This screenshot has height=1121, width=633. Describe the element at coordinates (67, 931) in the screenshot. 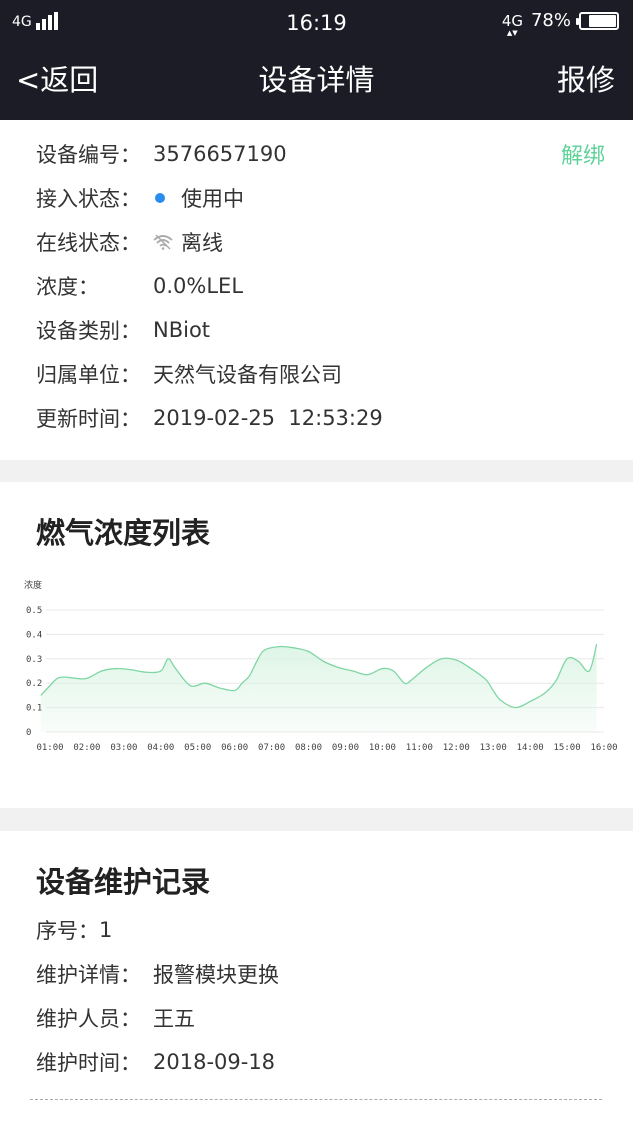

I see `maint-index-label: 序号：` at that location.